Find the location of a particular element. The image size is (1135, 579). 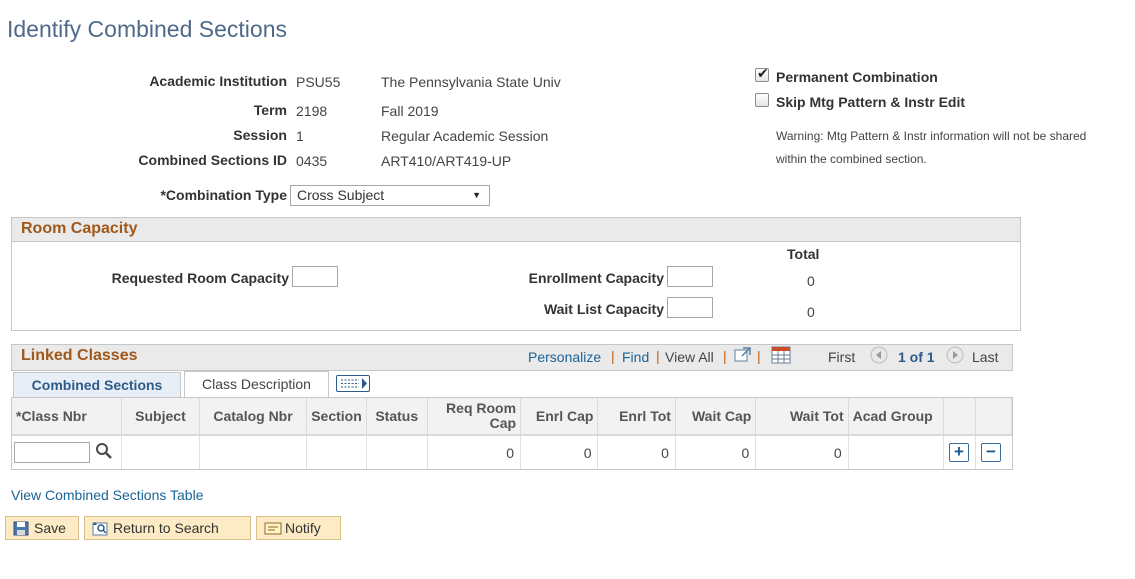

cell-catalog-nbr is located at coordinates (253, 452).